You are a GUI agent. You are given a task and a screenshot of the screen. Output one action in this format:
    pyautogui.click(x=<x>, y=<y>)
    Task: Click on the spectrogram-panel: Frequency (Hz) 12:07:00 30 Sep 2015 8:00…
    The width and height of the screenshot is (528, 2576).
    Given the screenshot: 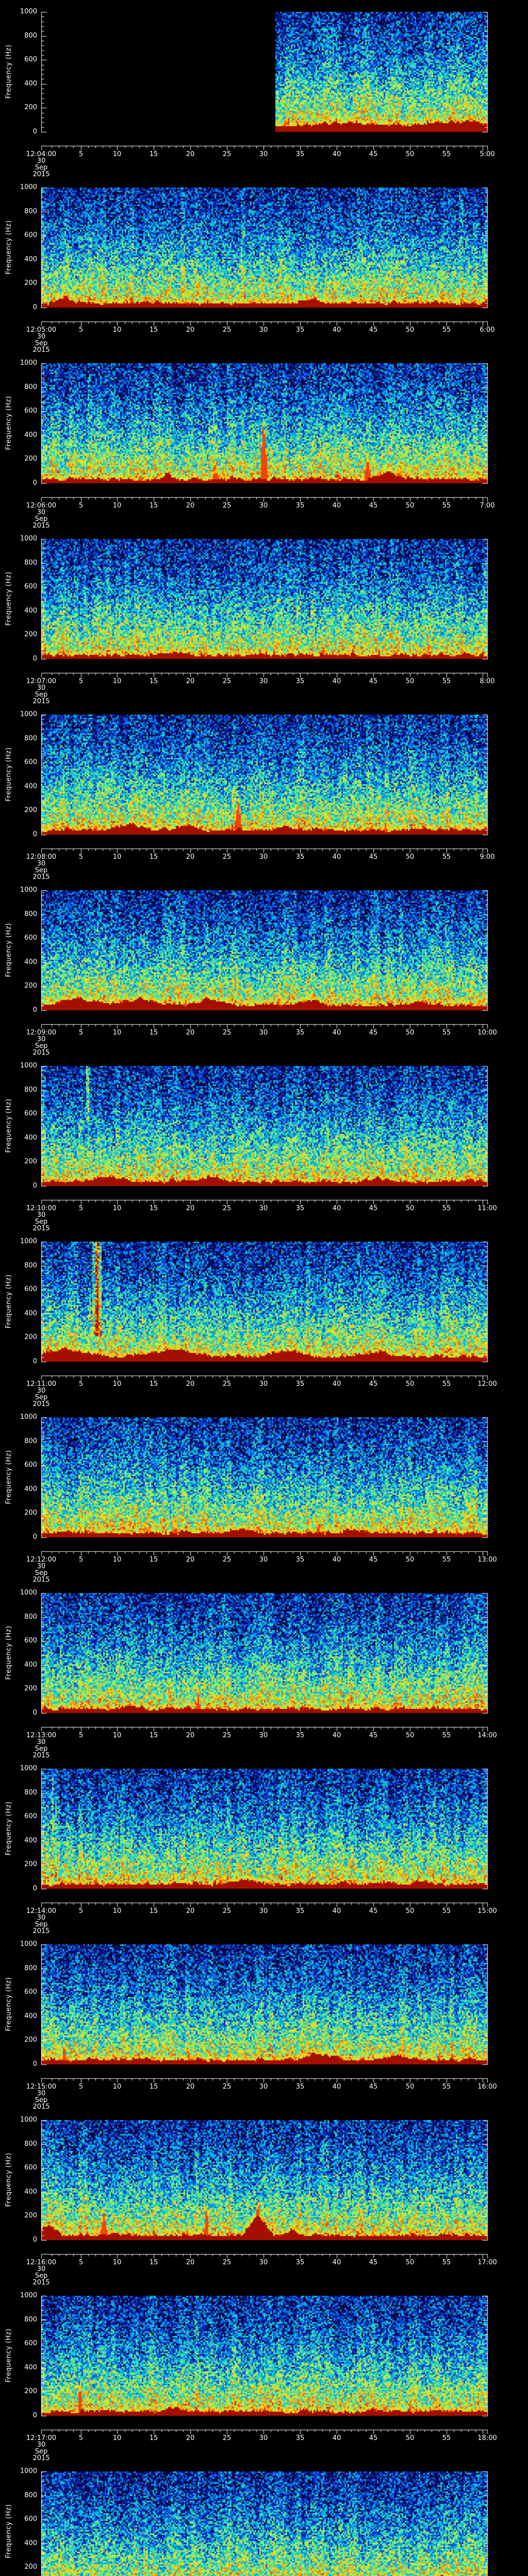 What is the action you would take?
    pyautogui.click(x=264, y=625)
    